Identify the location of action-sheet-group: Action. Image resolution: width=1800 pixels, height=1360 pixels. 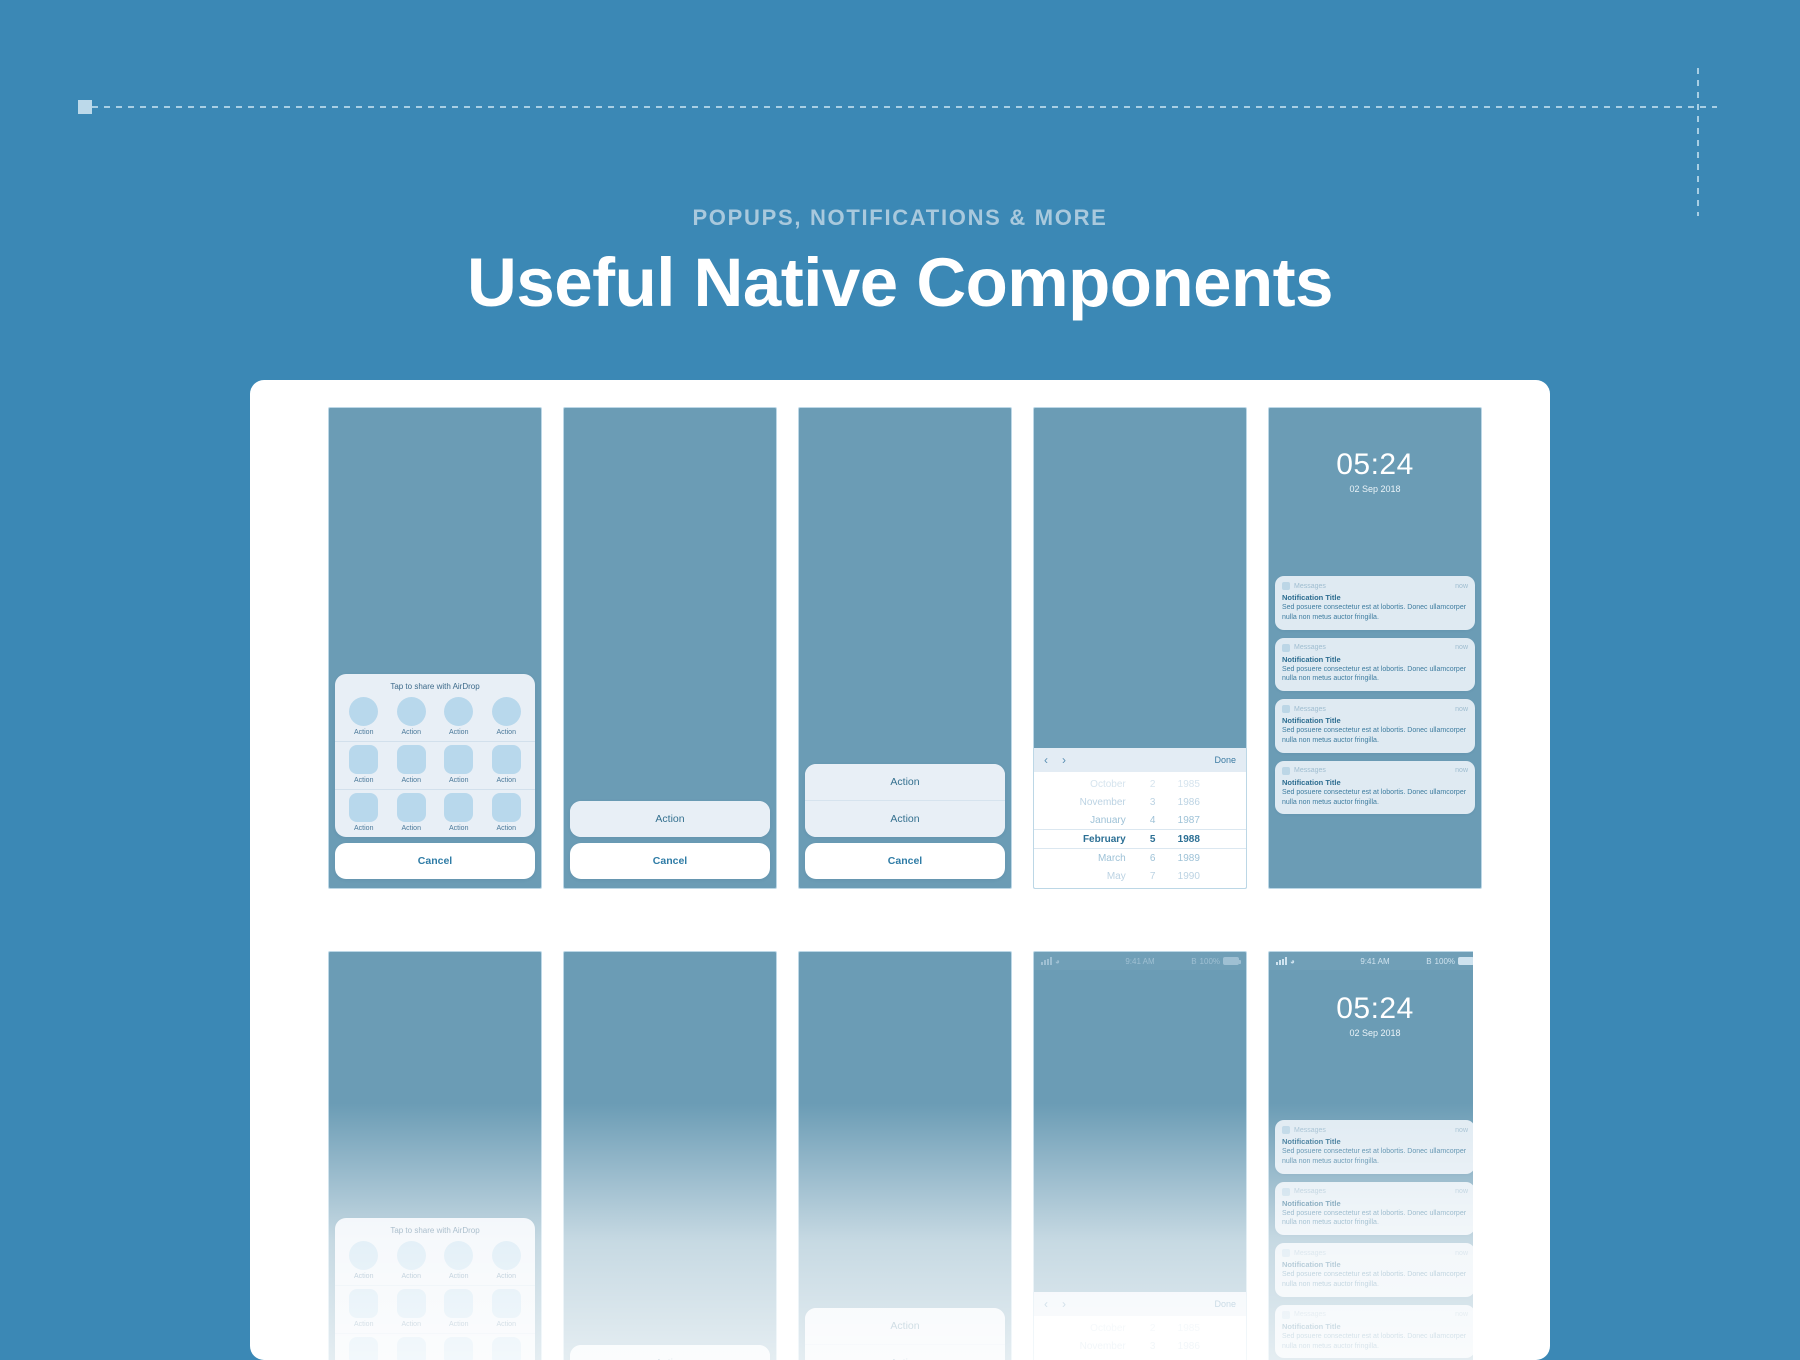
(670, 819).